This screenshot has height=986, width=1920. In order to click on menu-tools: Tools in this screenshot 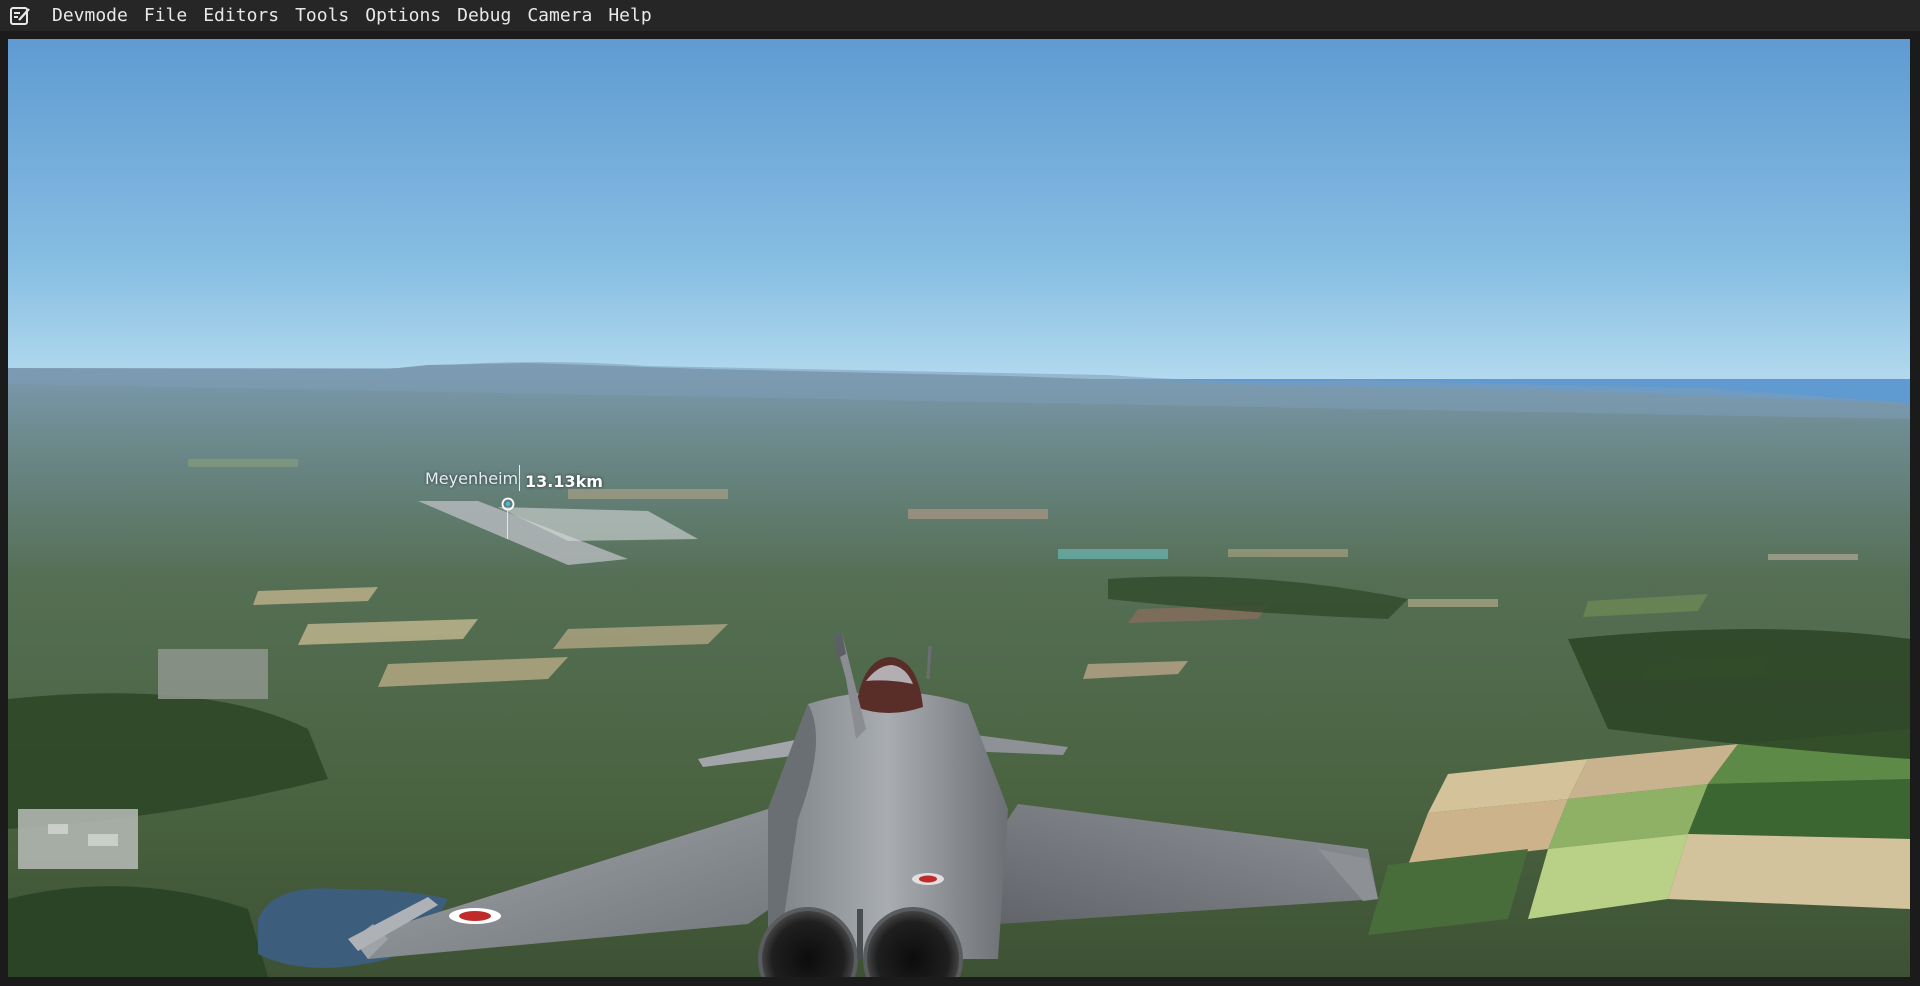, I will do `click(322, 15)`.